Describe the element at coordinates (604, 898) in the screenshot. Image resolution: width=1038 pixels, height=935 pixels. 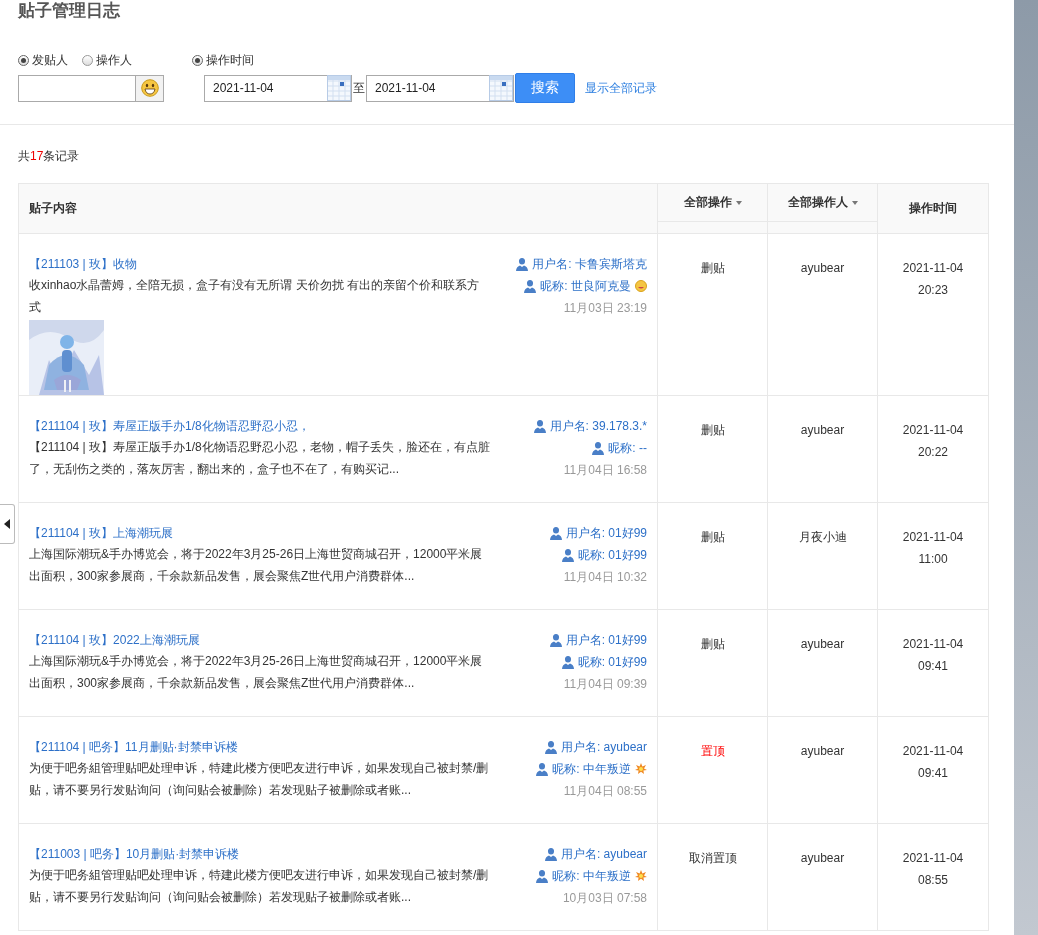
I see `post-time: 10月03日 07:58` at that location.